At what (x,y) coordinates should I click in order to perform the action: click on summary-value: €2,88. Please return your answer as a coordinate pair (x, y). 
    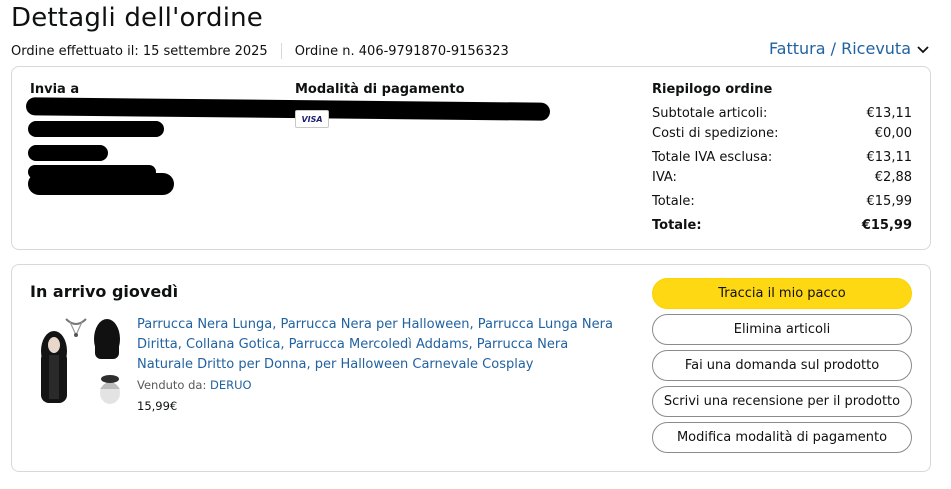
    Looking at the image, I should click on (893, 177).